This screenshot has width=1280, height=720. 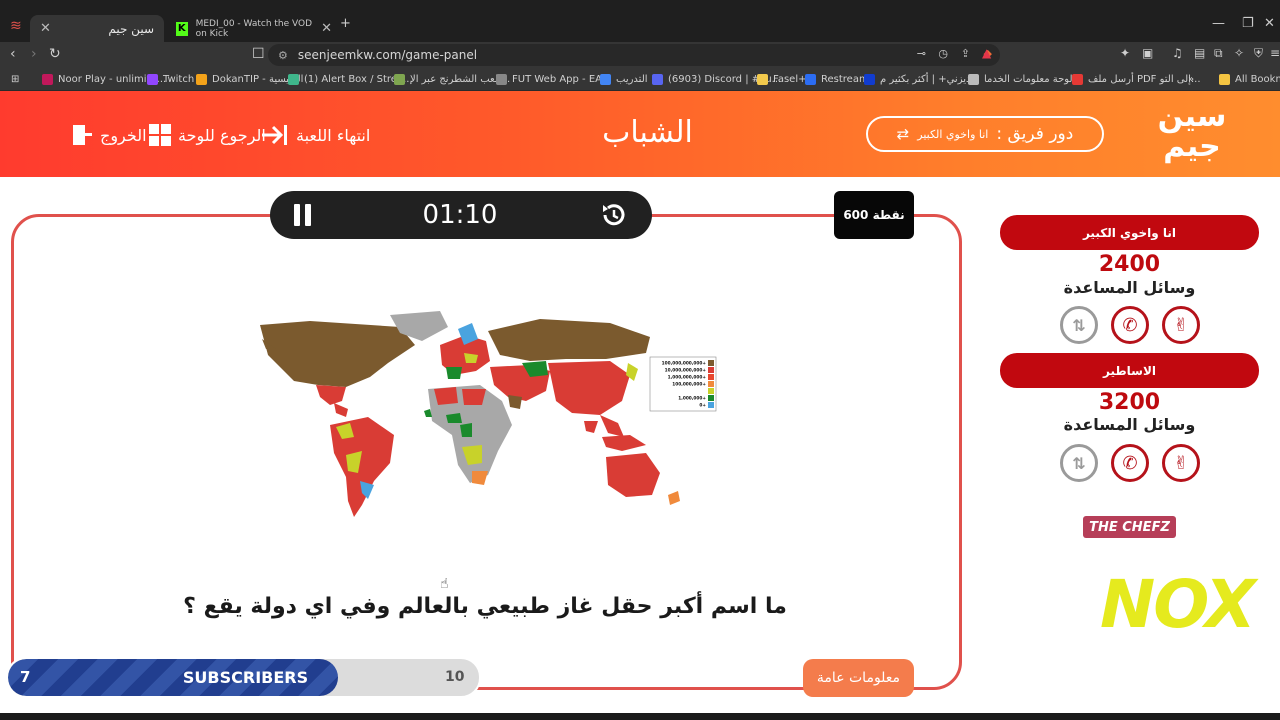 I want to click on bookmark-training: التدريب, so click(x=624, y=79).